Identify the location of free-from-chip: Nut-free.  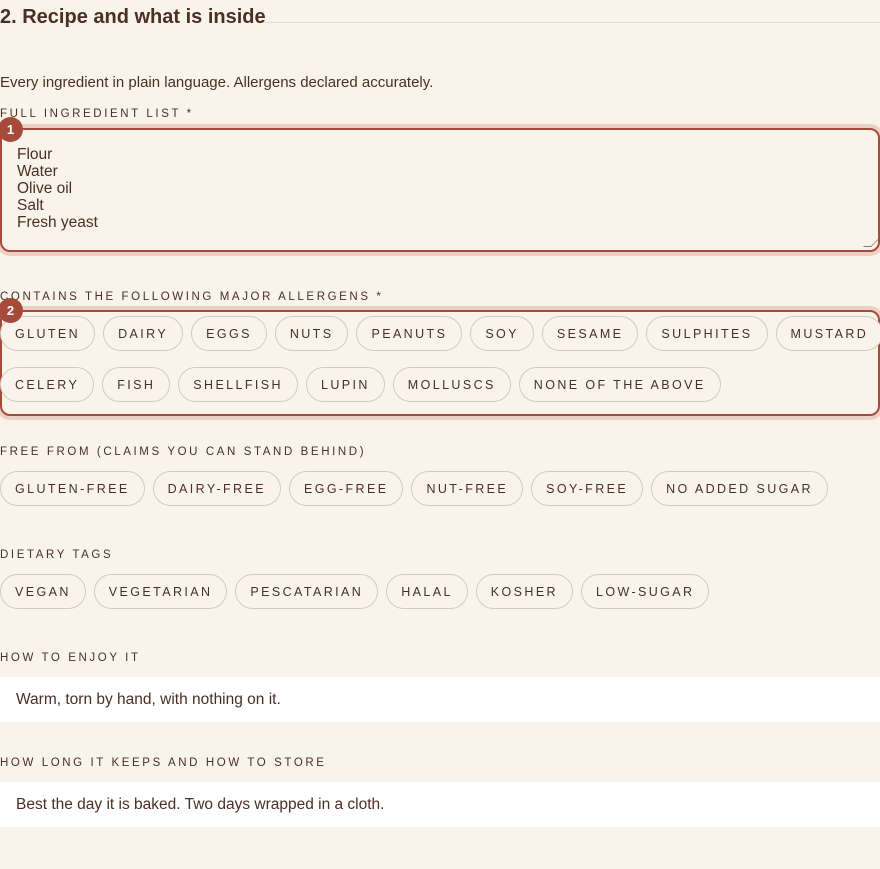
(467, 488).